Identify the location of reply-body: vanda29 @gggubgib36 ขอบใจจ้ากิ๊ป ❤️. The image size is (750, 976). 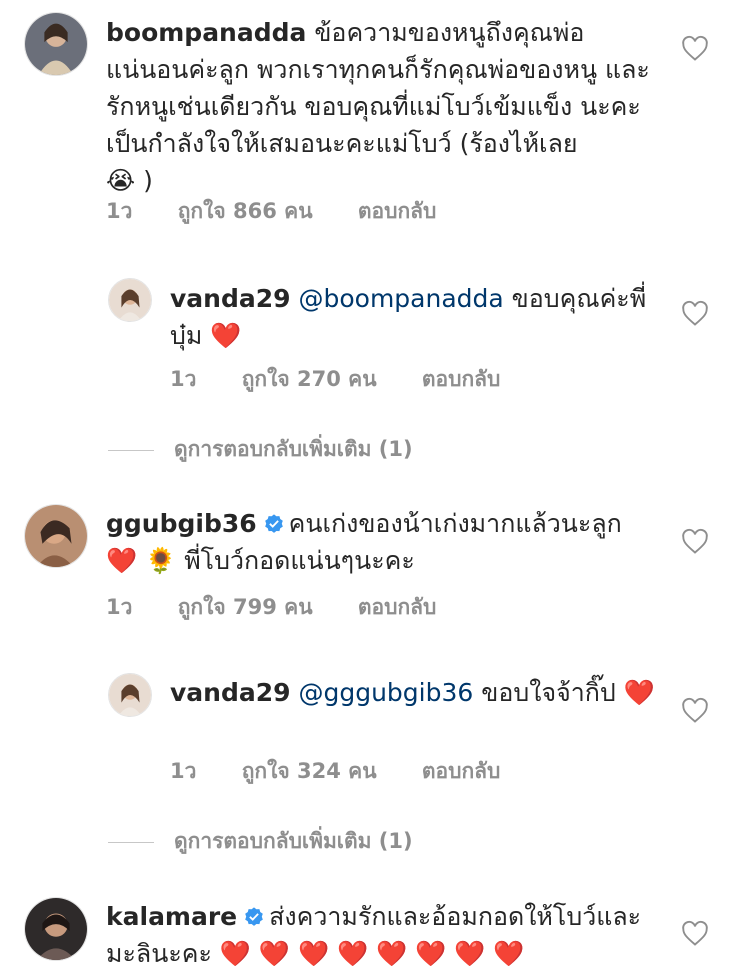
(415, 692).